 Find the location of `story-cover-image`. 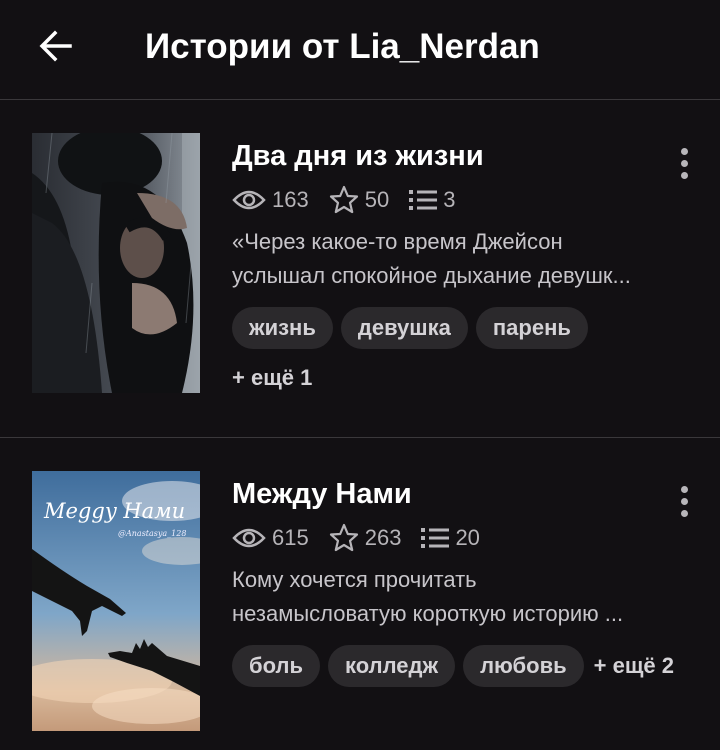

story-cover-image is located at coordinates (116, 263).